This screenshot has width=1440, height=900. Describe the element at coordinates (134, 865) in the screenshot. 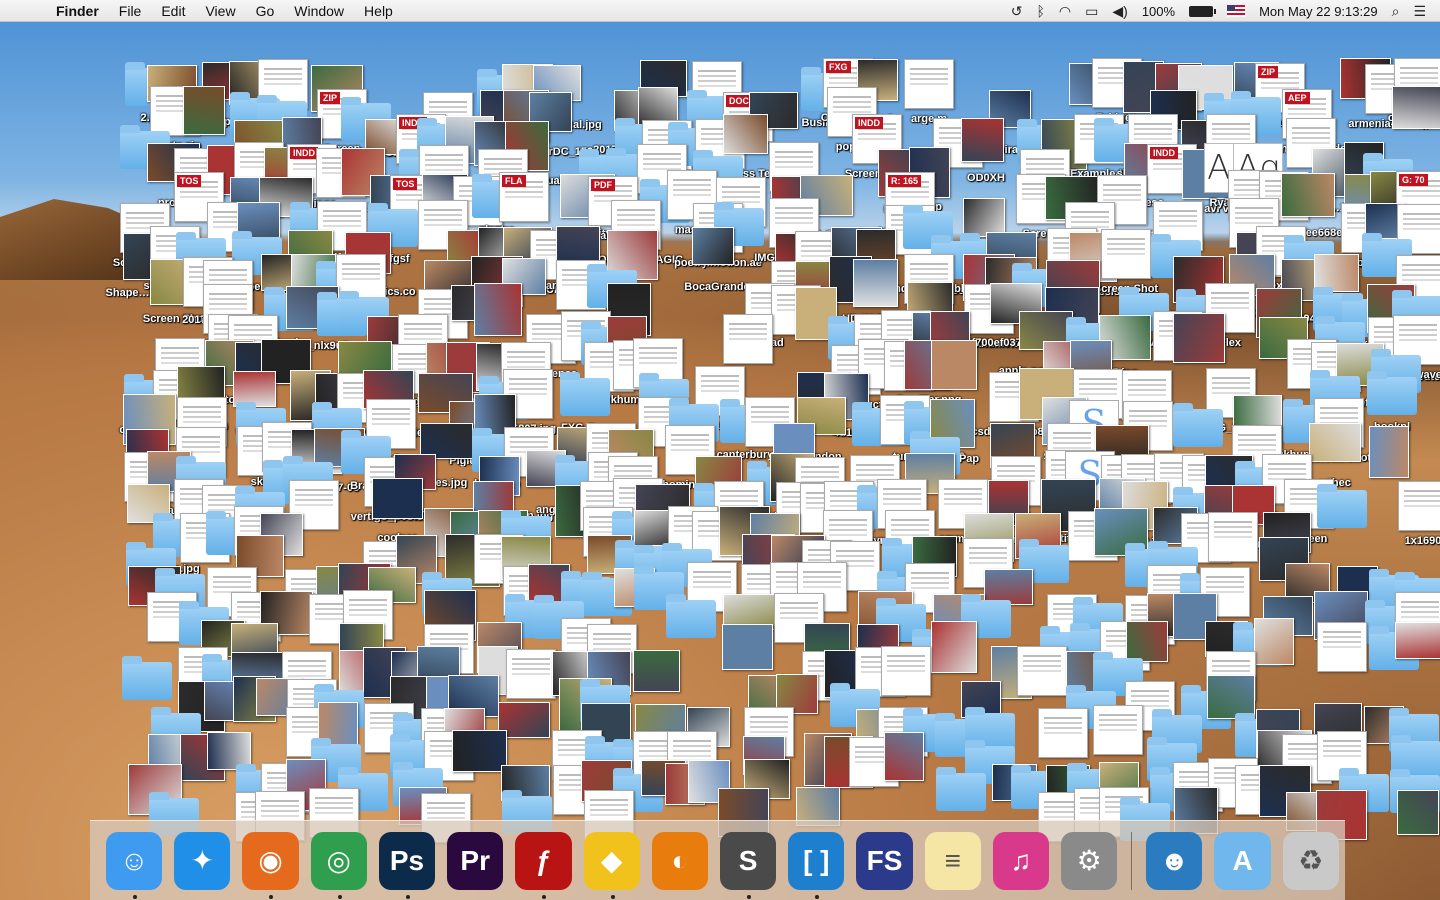

I see `dock-app-finder-icon: ☺` at that location.